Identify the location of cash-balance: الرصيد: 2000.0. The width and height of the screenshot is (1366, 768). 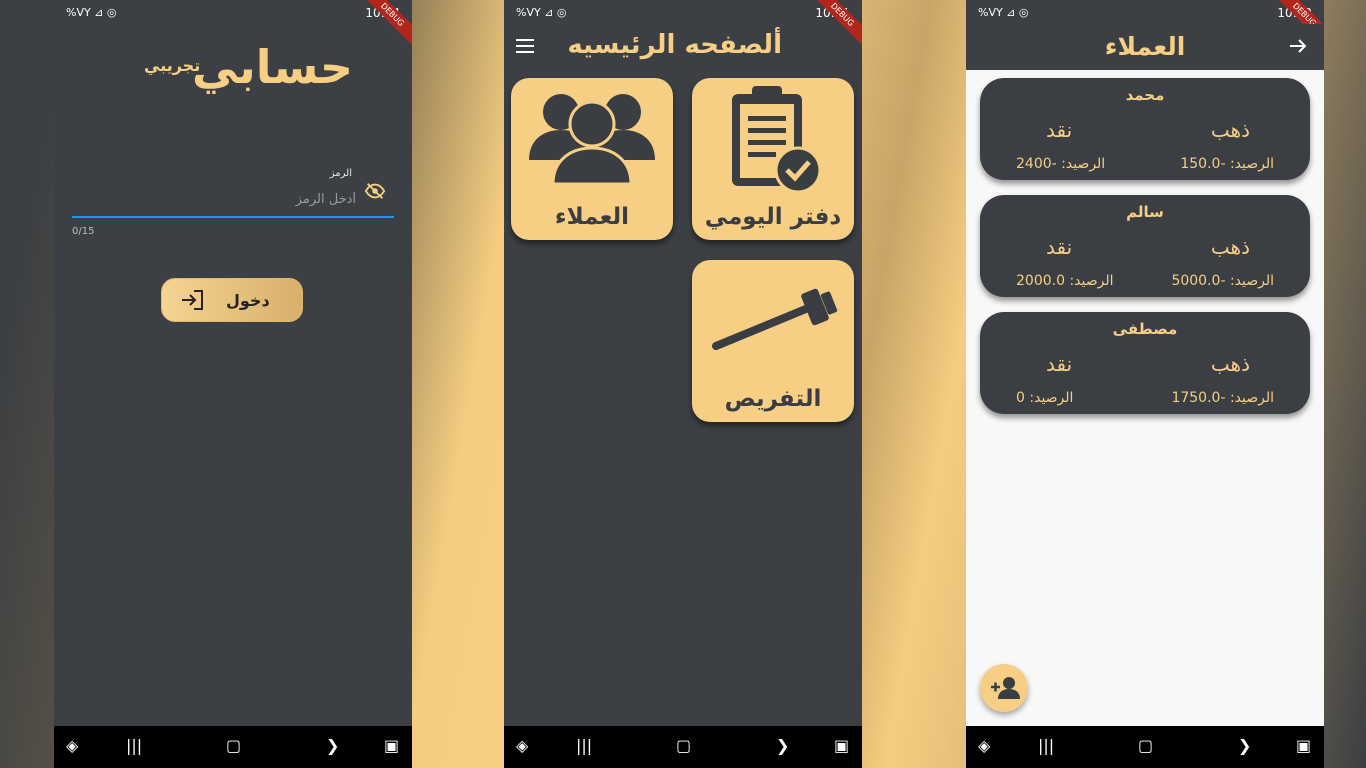
(1065, 281).